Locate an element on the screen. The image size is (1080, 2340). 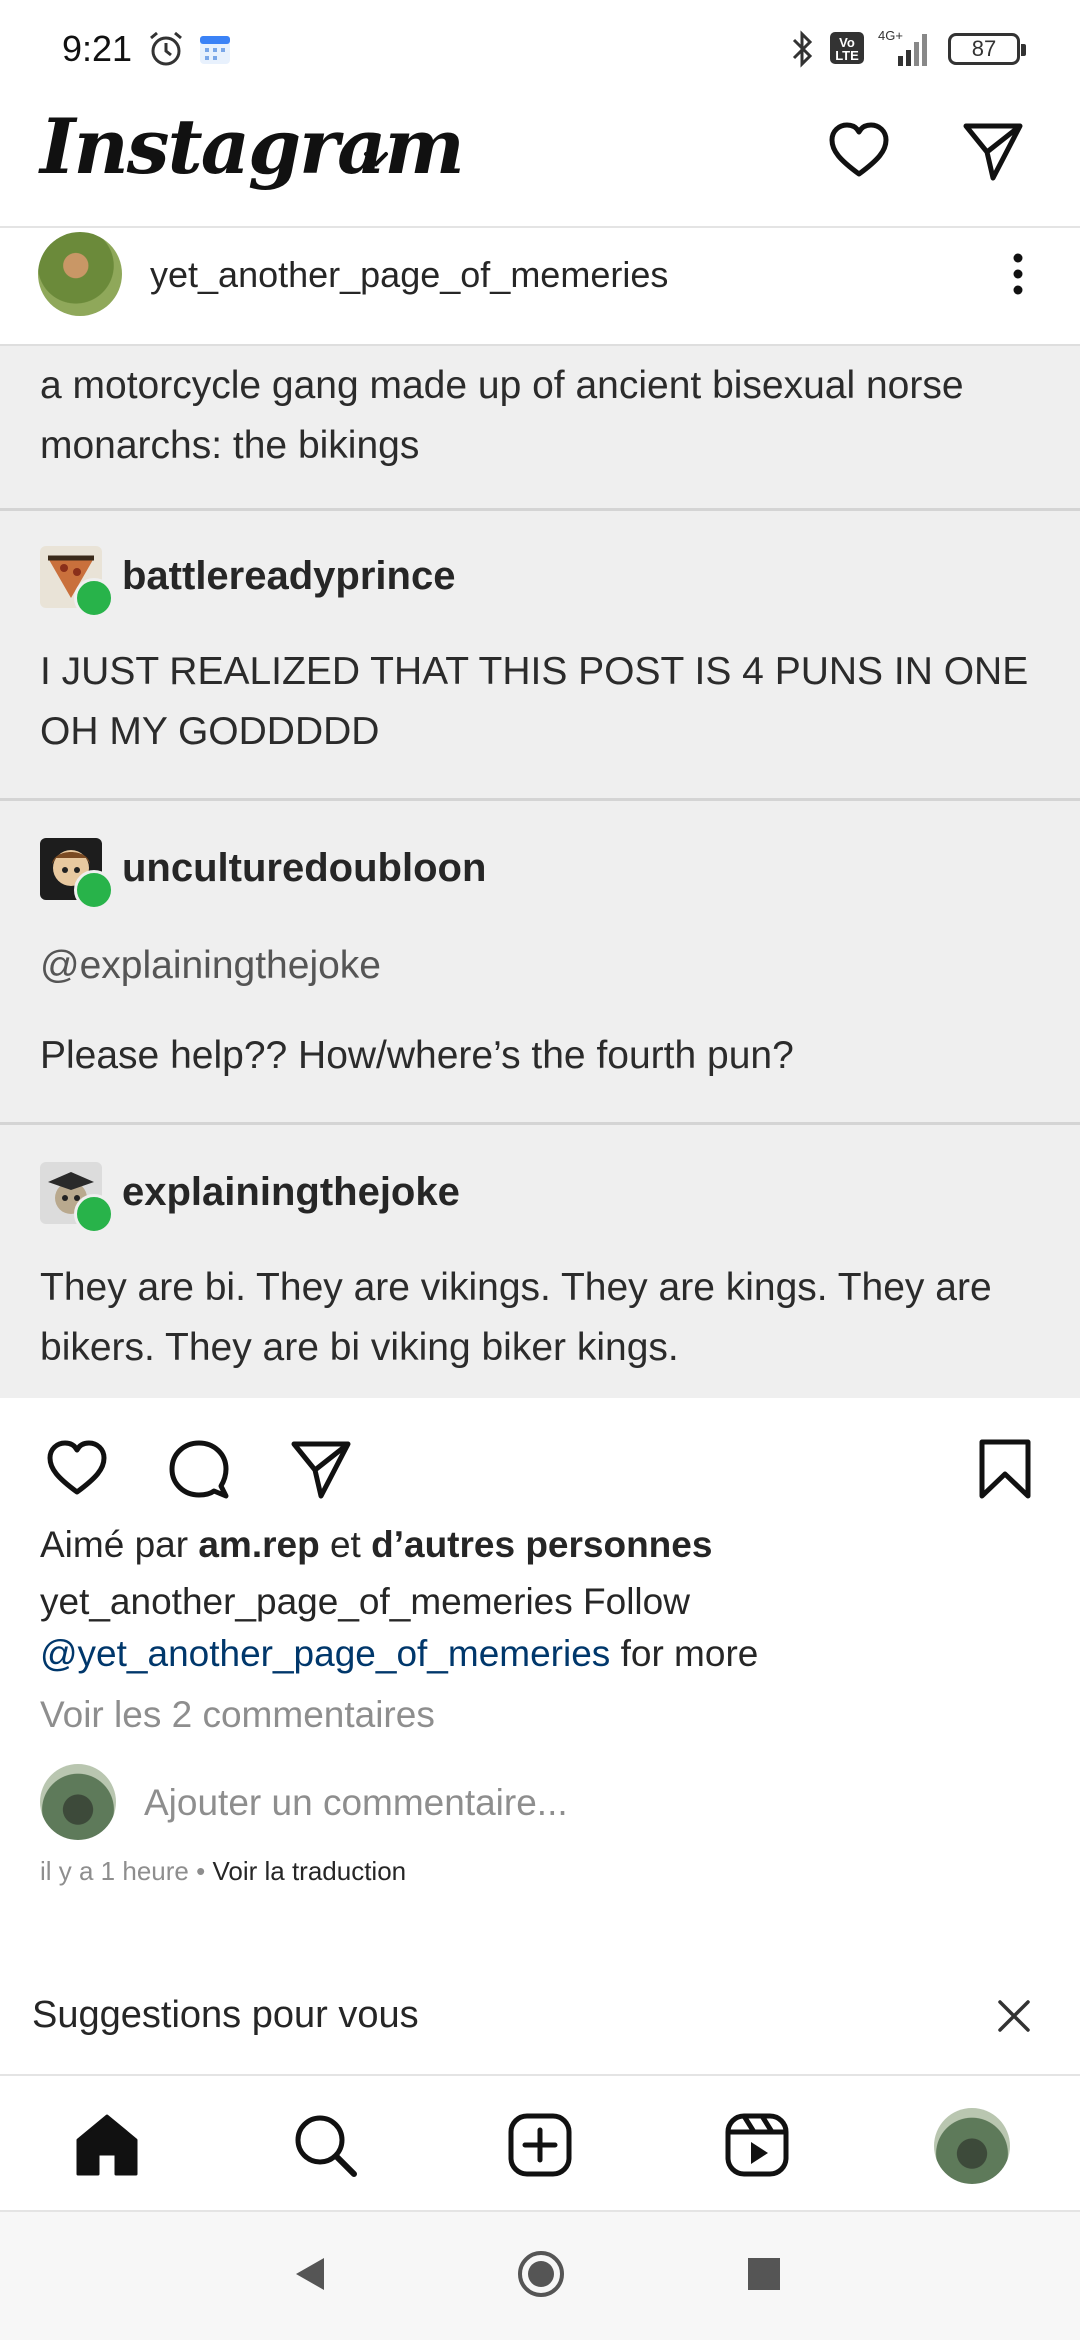
instagram-logo: Instagram is located at coordinates (252, 146).